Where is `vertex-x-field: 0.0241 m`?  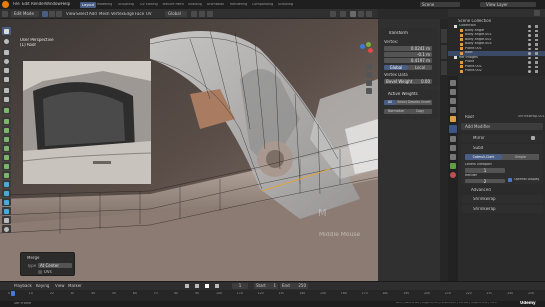 vertex-x-field: 0.0241 m is located at coordinates (408, 48).